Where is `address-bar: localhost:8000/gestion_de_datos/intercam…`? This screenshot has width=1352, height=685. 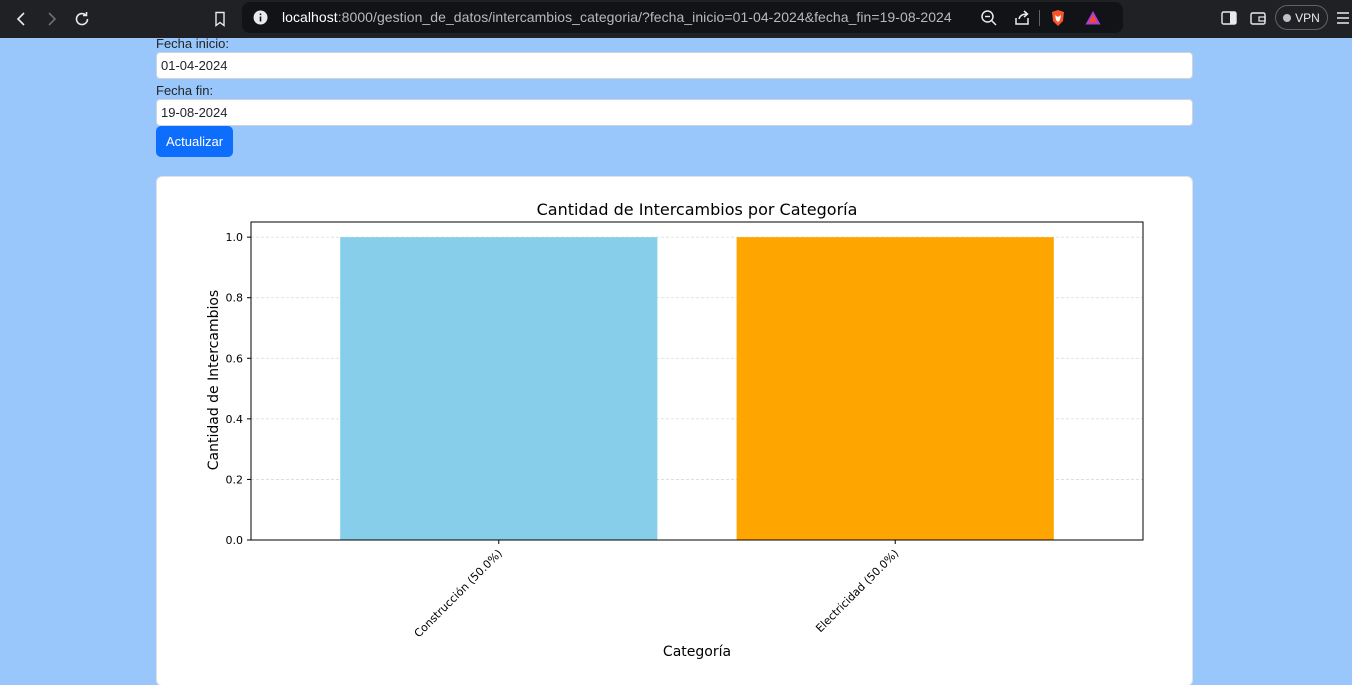 address-bar: localhost:8000/gestion_de_datos/intercam… is located at coordinates (682, 17).